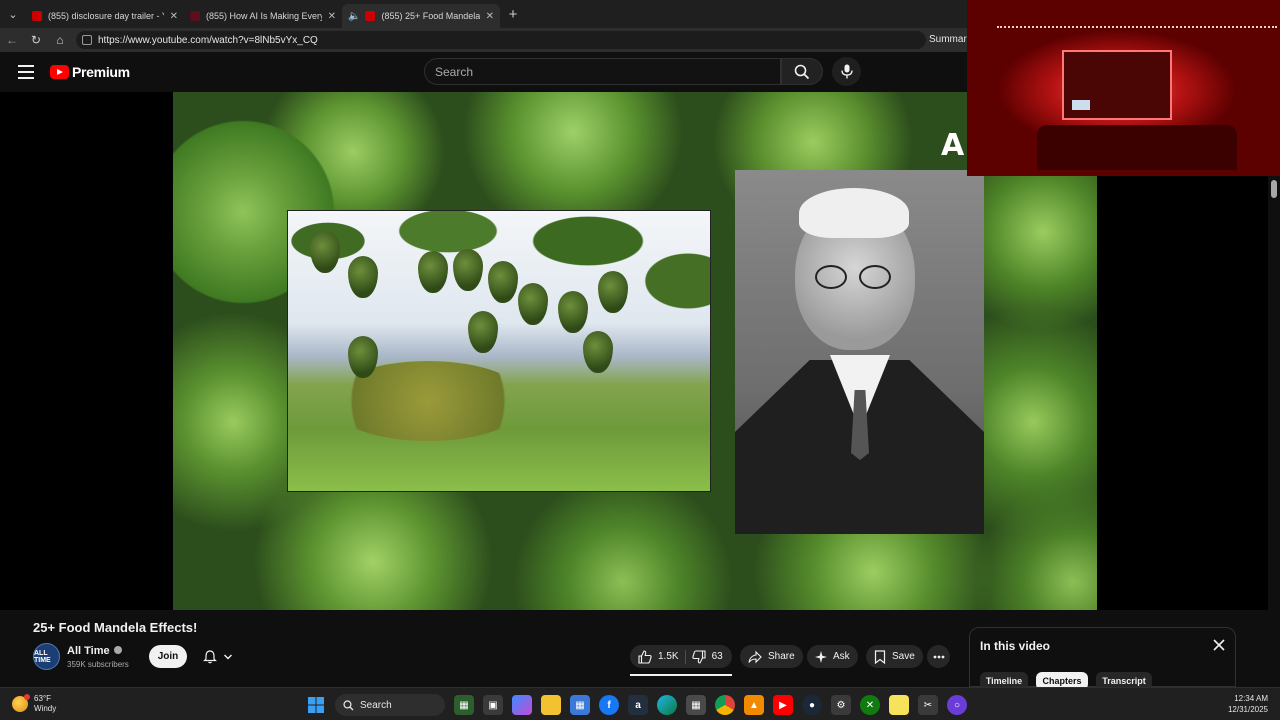  I want to click on summarize-extension: Summari, so click(949, 39).